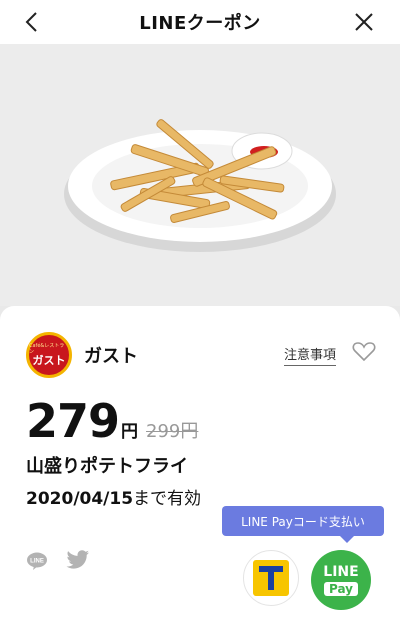  What do you see at coordinates (167, 499) in the screenshot?
I see `expiry-suffix: まで有効` at bounding box center [167, 499].